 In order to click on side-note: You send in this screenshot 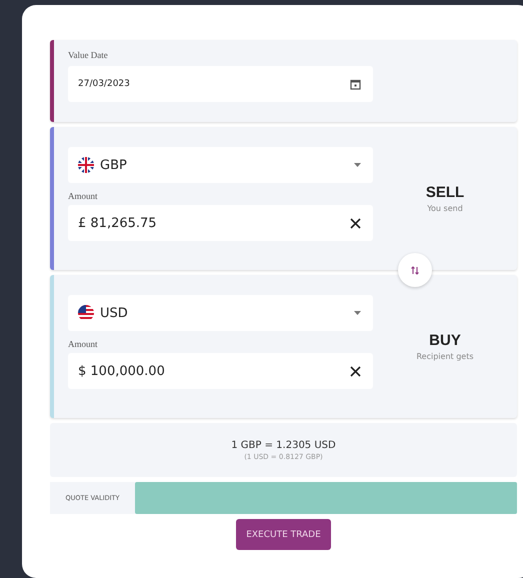, I will do `click(445, 208)`.